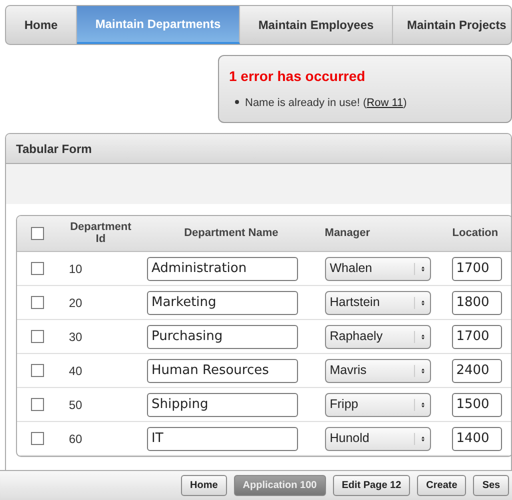 The width and height of the screenshot is (512, 500). I want to click on column-header: Department Name, so click(231, 233).